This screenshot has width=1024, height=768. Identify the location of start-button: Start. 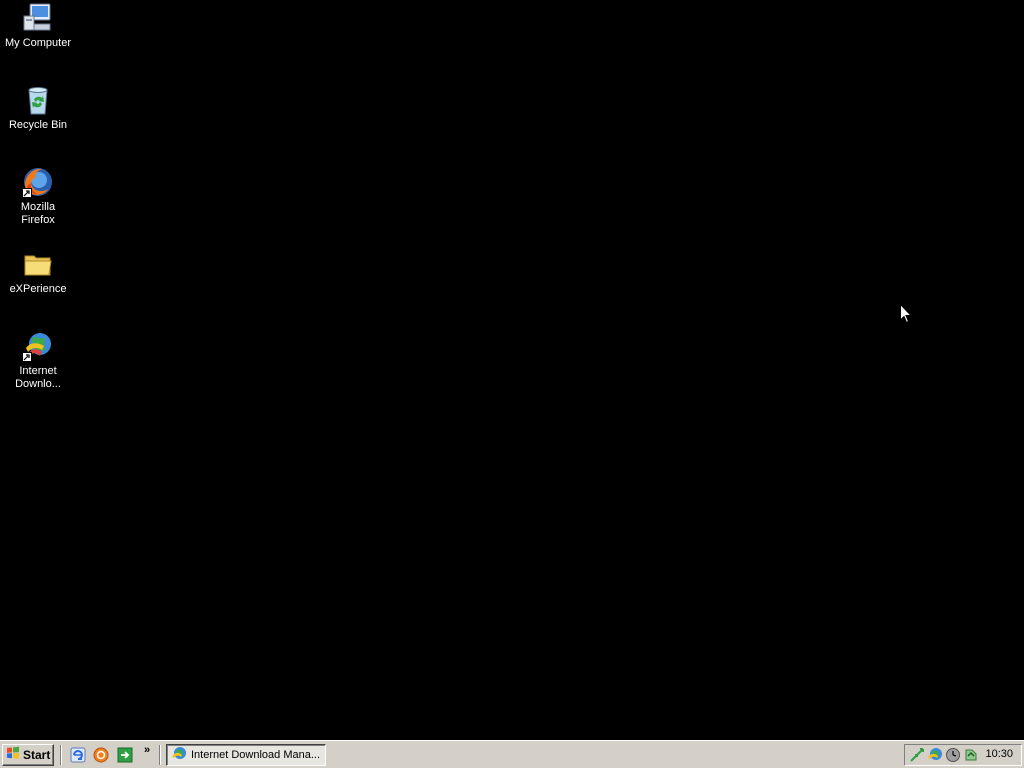
(28, 755).